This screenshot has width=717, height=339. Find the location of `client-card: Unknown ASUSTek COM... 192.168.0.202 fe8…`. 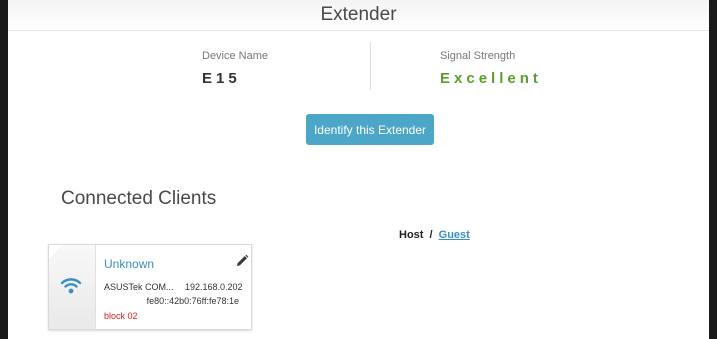

client-card: Unknown ASUSTek COM... 192.168.0.202 fe8… is located at coordinates (150, 287).